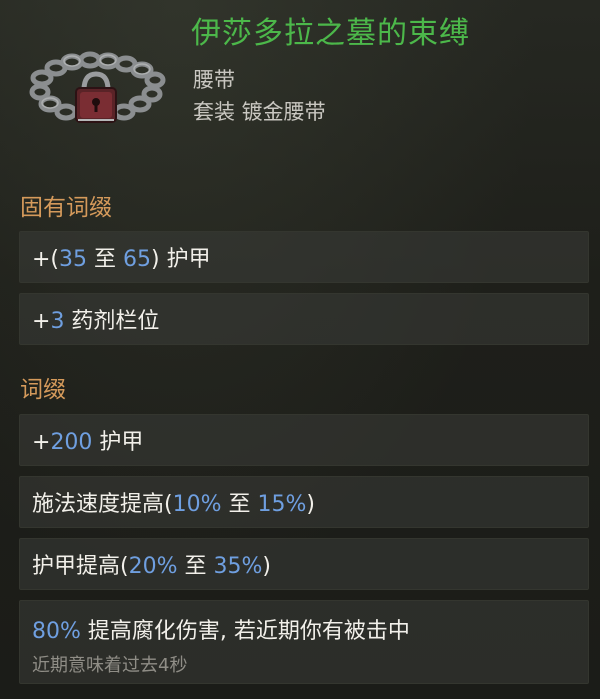 The height and width of the screenshot is (699, 600). What do you see at coordinates (96, 321) in the screenshot?
I see `affix-text: +3 药剂栏位` at bounding box center [96, 321].